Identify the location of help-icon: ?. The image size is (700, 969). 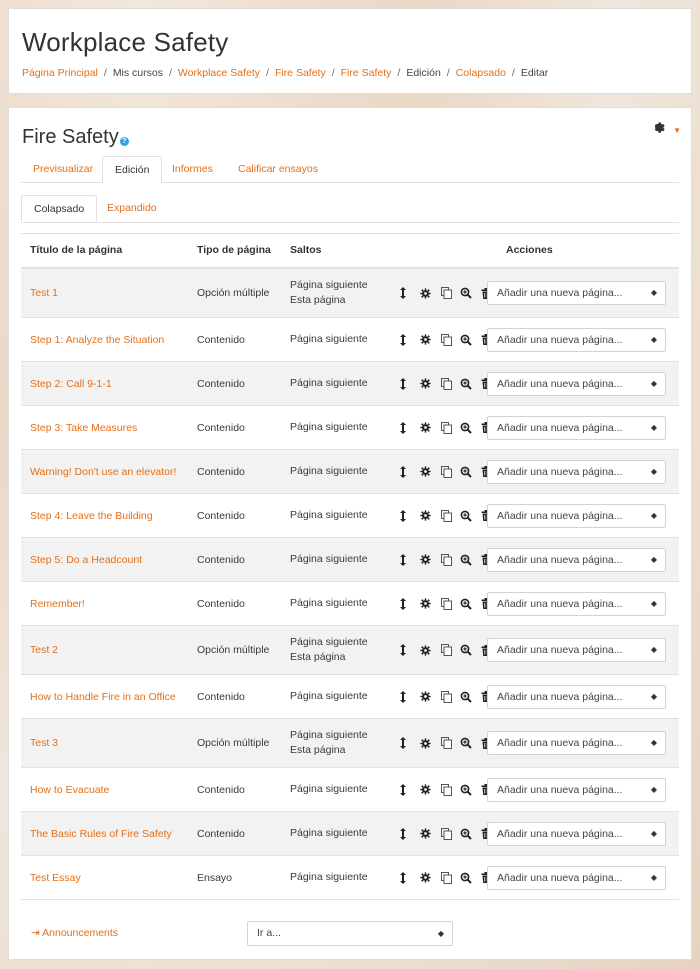
(124, 141).